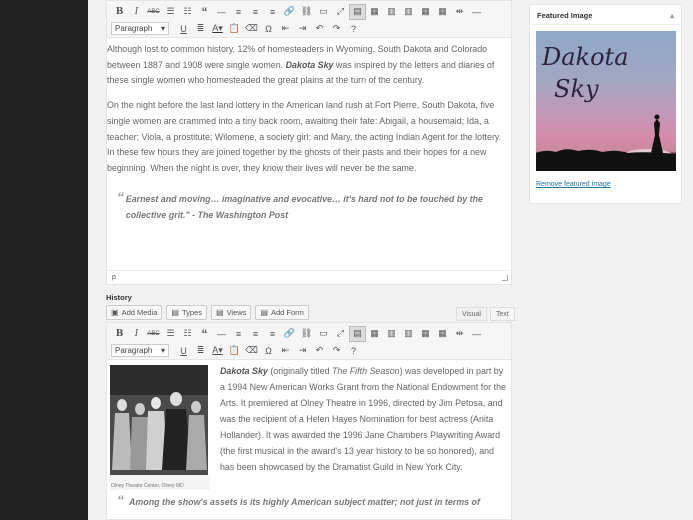  Describe the element at coordinates (264, 312) in the screenshot. I see `form-icon: ▤` at that location.